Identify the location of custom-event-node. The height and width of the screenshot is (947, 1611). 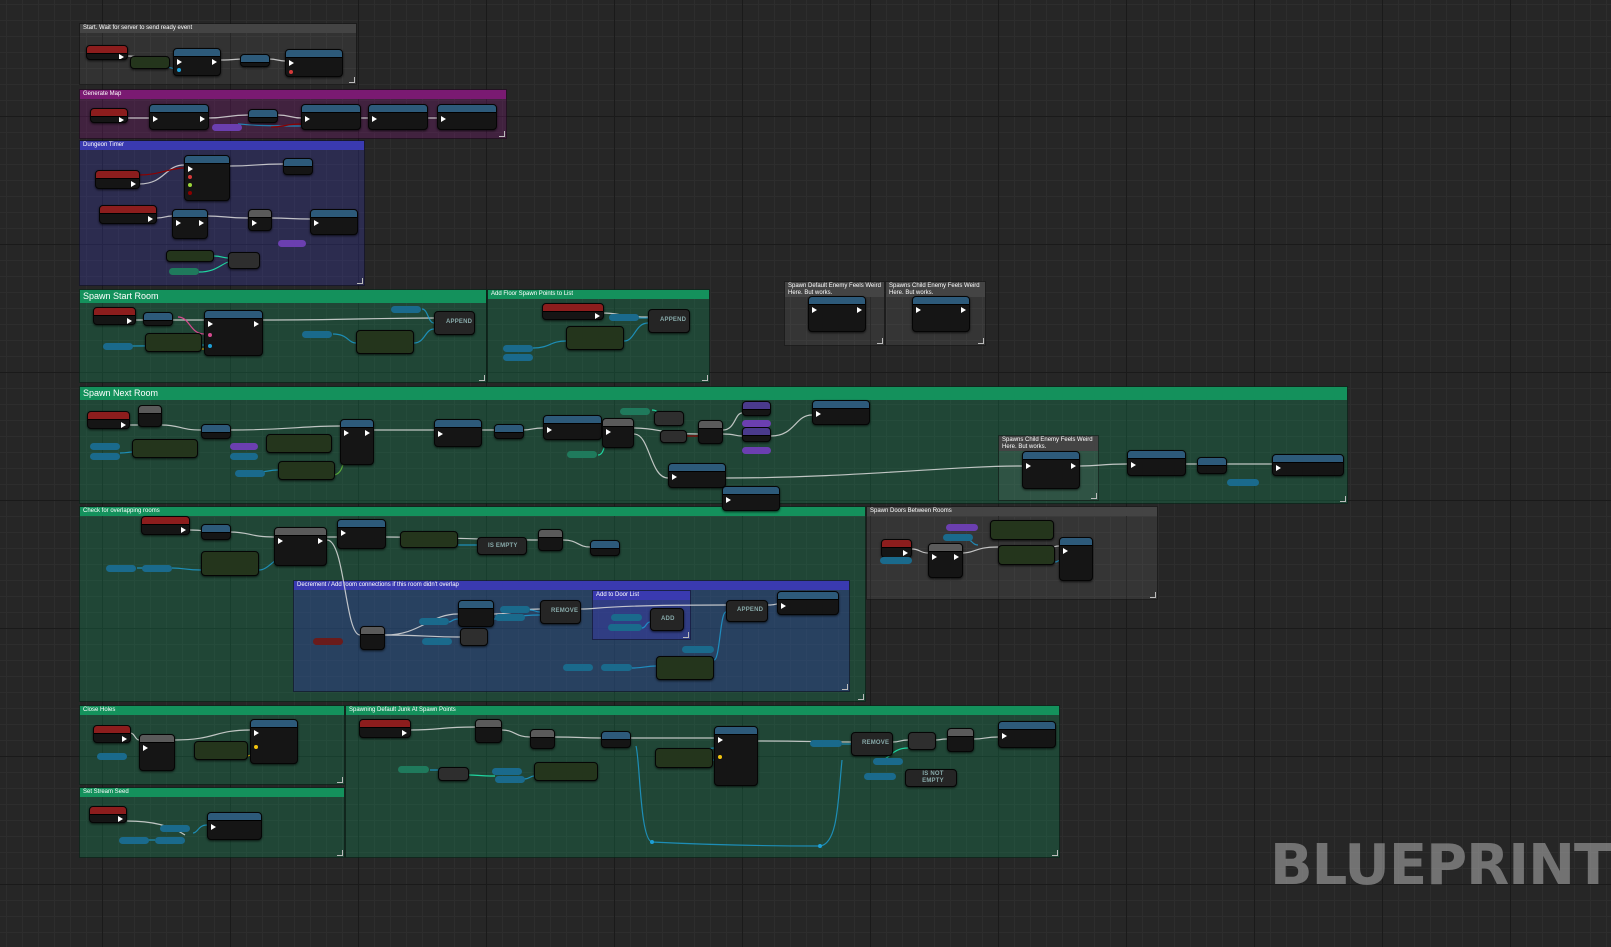
(109, 115).